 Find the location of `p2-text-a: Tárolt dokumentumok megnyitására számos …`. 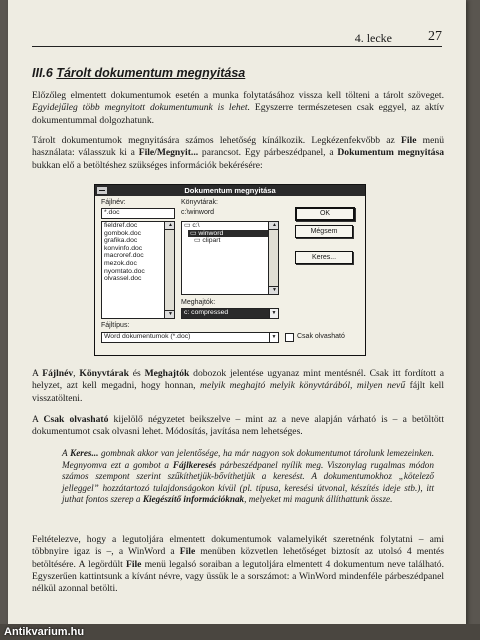

p2-text-a: Tárolt dokumentumok megnyitására számos … is located at coordinates (217, 140).